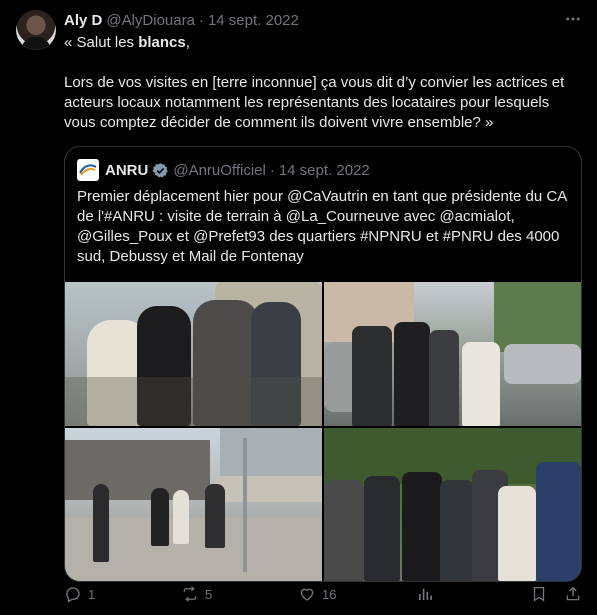 This screenshot has width=597, height=615. What do you see at coordinates (219, 170) in the screenshot?
I see `quoted-author-handle: @AnruOfficiel` at bounding box center [219, 170].